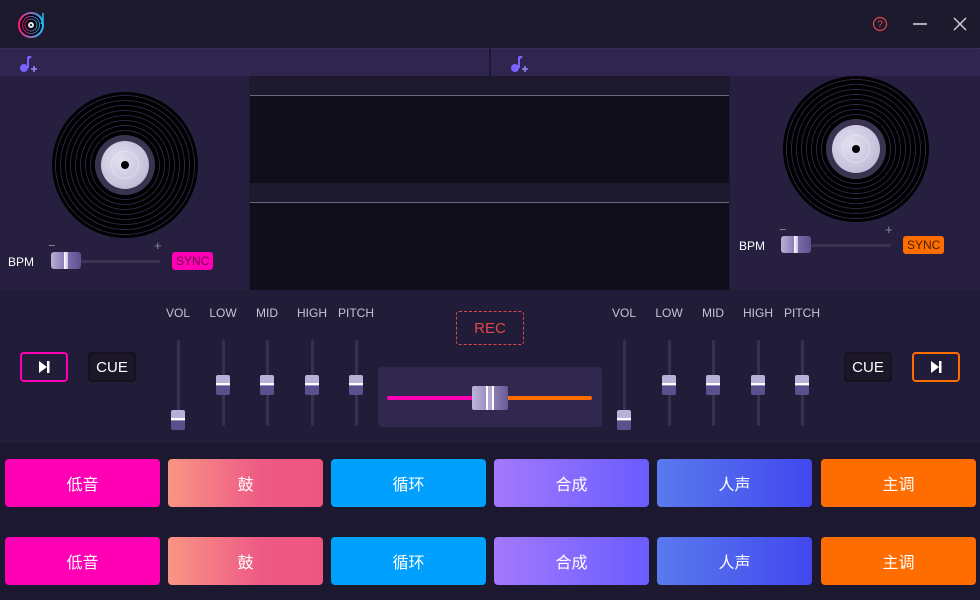 The height and width of the screenshot is (600, 980). Describe the element at coordinates (549, 398) in the screenshot. I see `crossfader-right-track` at that location.